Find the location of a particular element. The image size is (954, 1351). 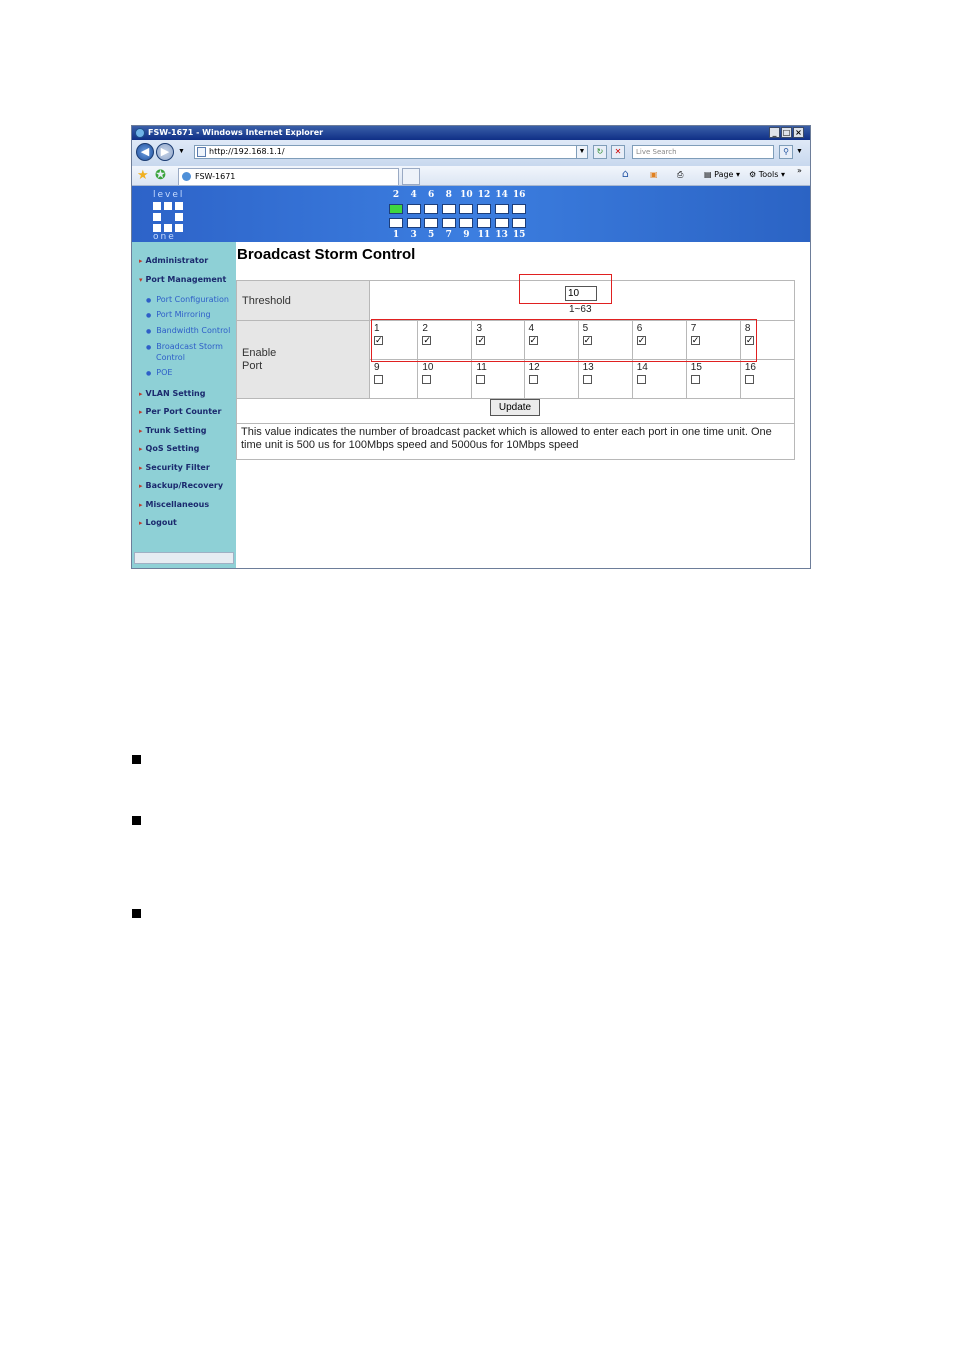

tab-ie-icon is located at coordinates (186, 176).